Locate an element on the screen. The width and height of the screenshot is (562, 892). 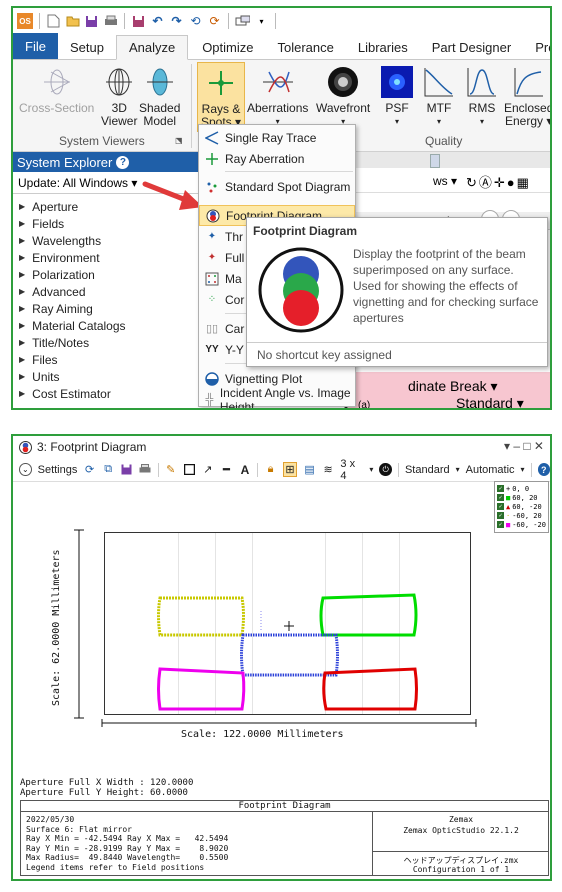
refresh-icon: ⟳ is located at coordinates (89, 469).